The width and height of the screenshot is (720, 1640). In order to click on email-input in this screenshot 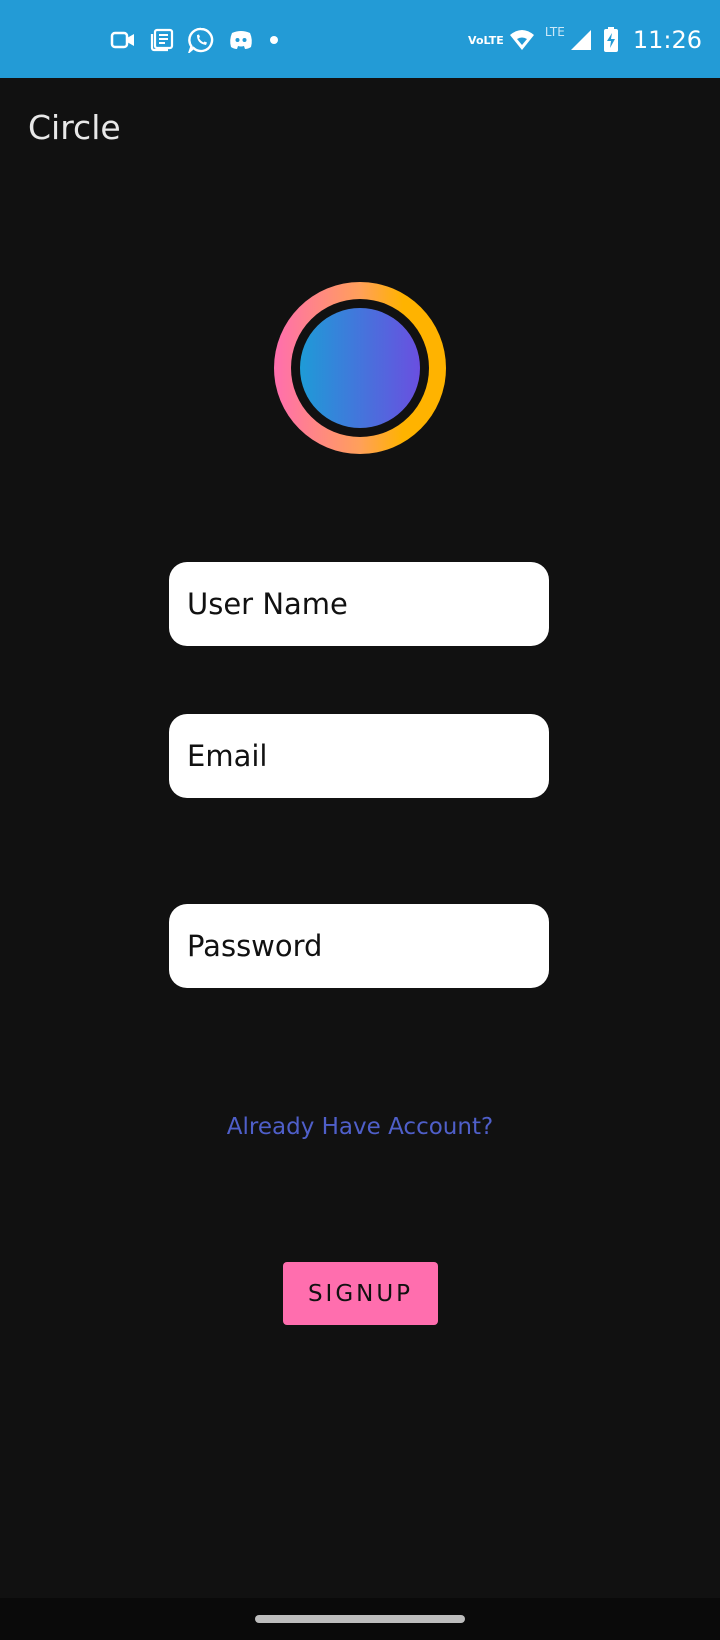, I will do `click(359, 756)`.